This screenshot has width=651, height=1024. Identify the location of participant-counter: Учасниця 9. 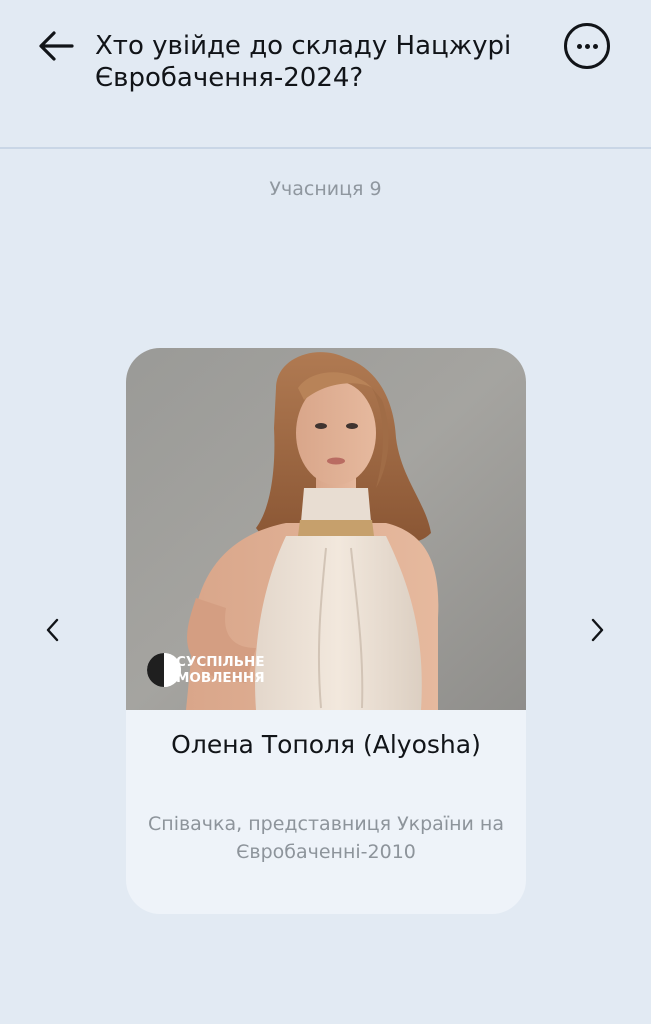
(325, 189).